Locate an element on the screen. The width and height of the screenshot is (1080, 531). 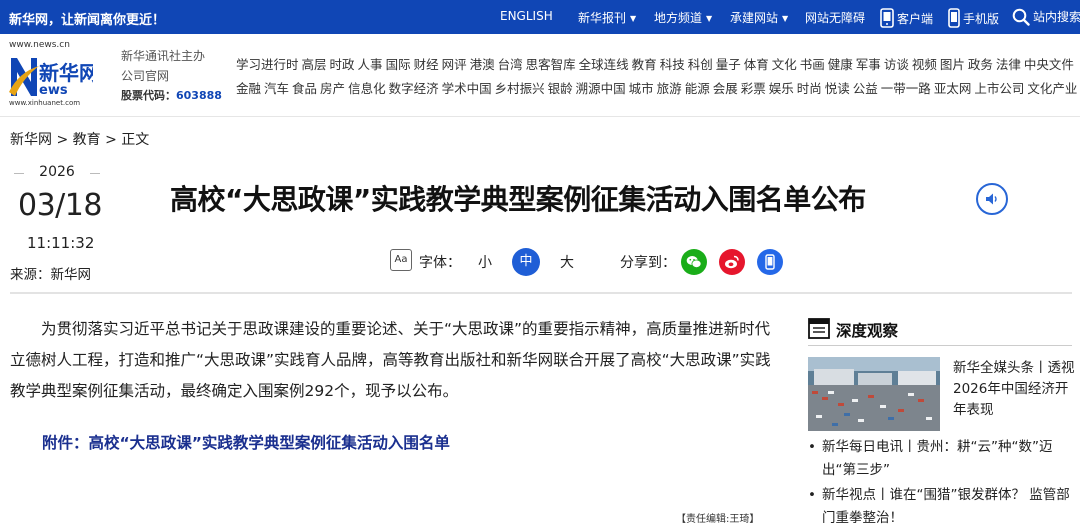
channel-link: 港澳 is located at coordinates (482, 64).